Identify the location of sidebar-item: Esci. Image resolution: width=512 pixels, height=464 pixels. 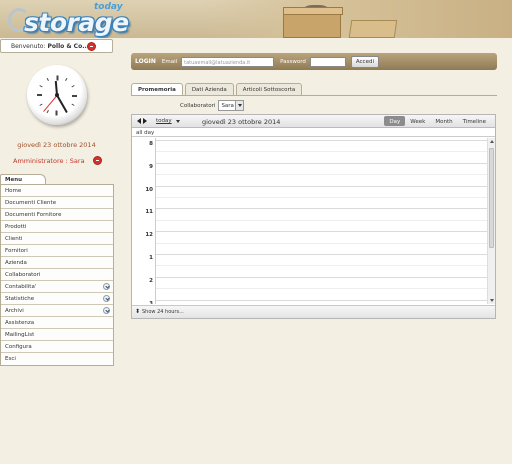
(57, 359).